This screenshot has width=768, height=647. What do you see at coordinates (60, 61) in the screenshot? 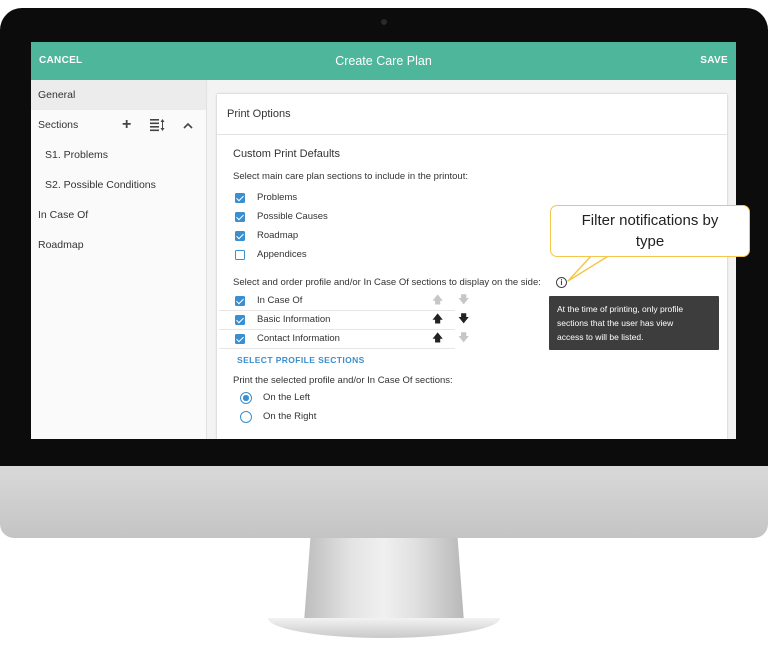
I see `cancel-button: CANCEL` at bounding box center [60, 61].